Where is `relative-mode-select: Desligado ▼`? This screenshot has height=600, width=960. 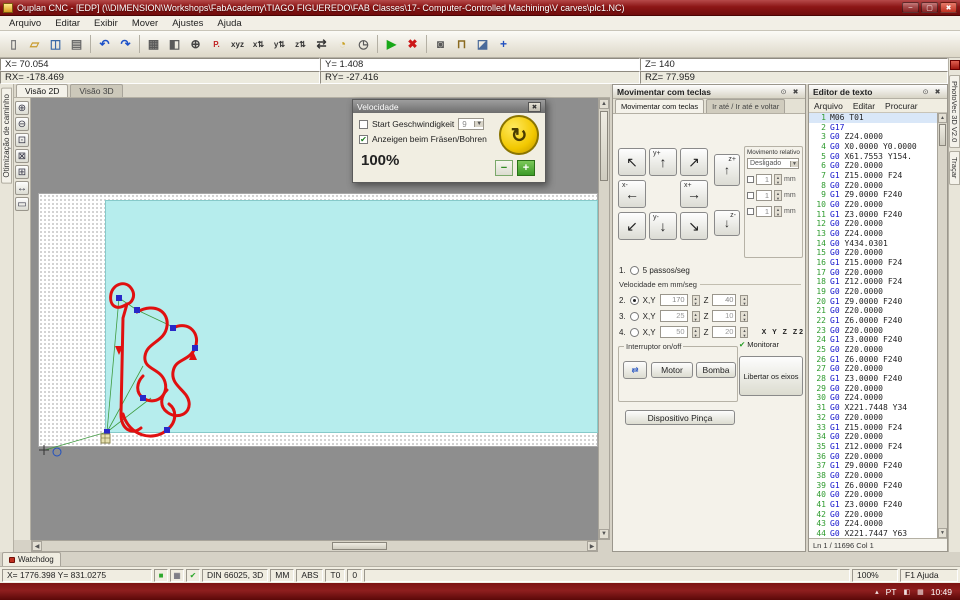 relative-mode-select: Desligado ▼ is located at coordinates (773, 163).